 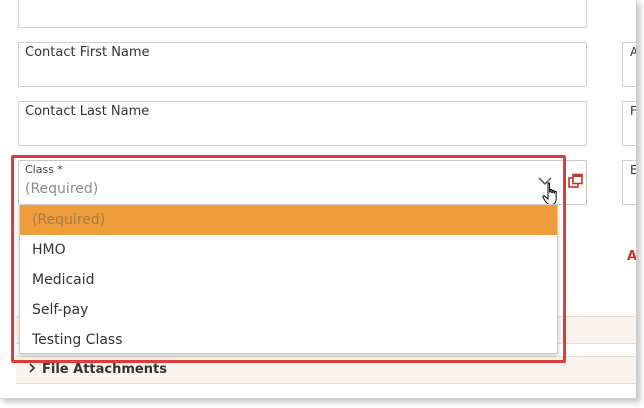 I want to click on chevron-right-icon, so click(x=32, y=368).